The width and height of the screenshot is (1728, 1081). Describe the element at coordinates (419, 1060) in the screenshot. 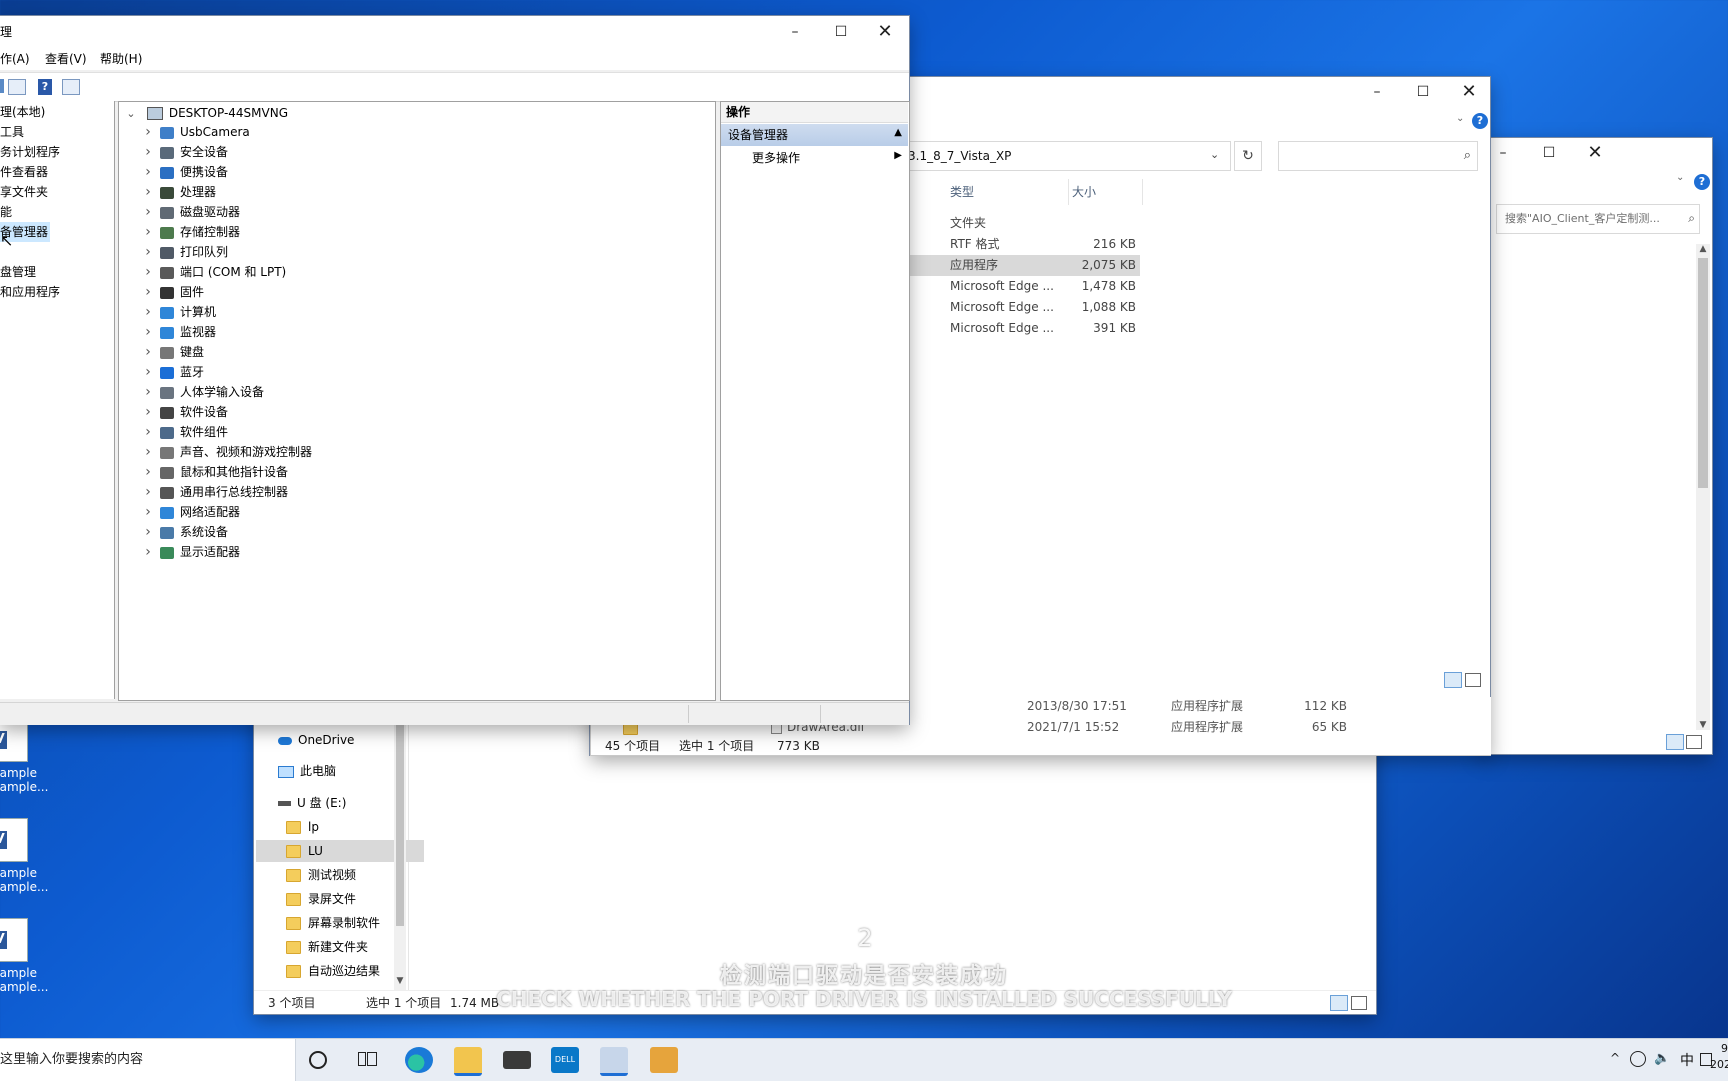

I see `edge-icon` at that location.